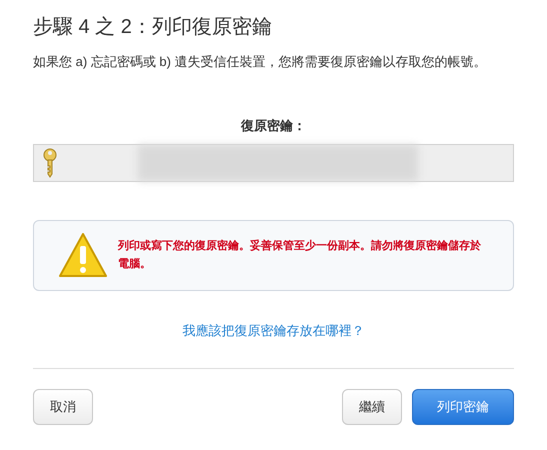 The width and height of the screenshot is (547, 450). What do you see at coordinates (372, 407) in the screenshot?
I see `continue-button: 繼續` at bounding box center [372, 407].